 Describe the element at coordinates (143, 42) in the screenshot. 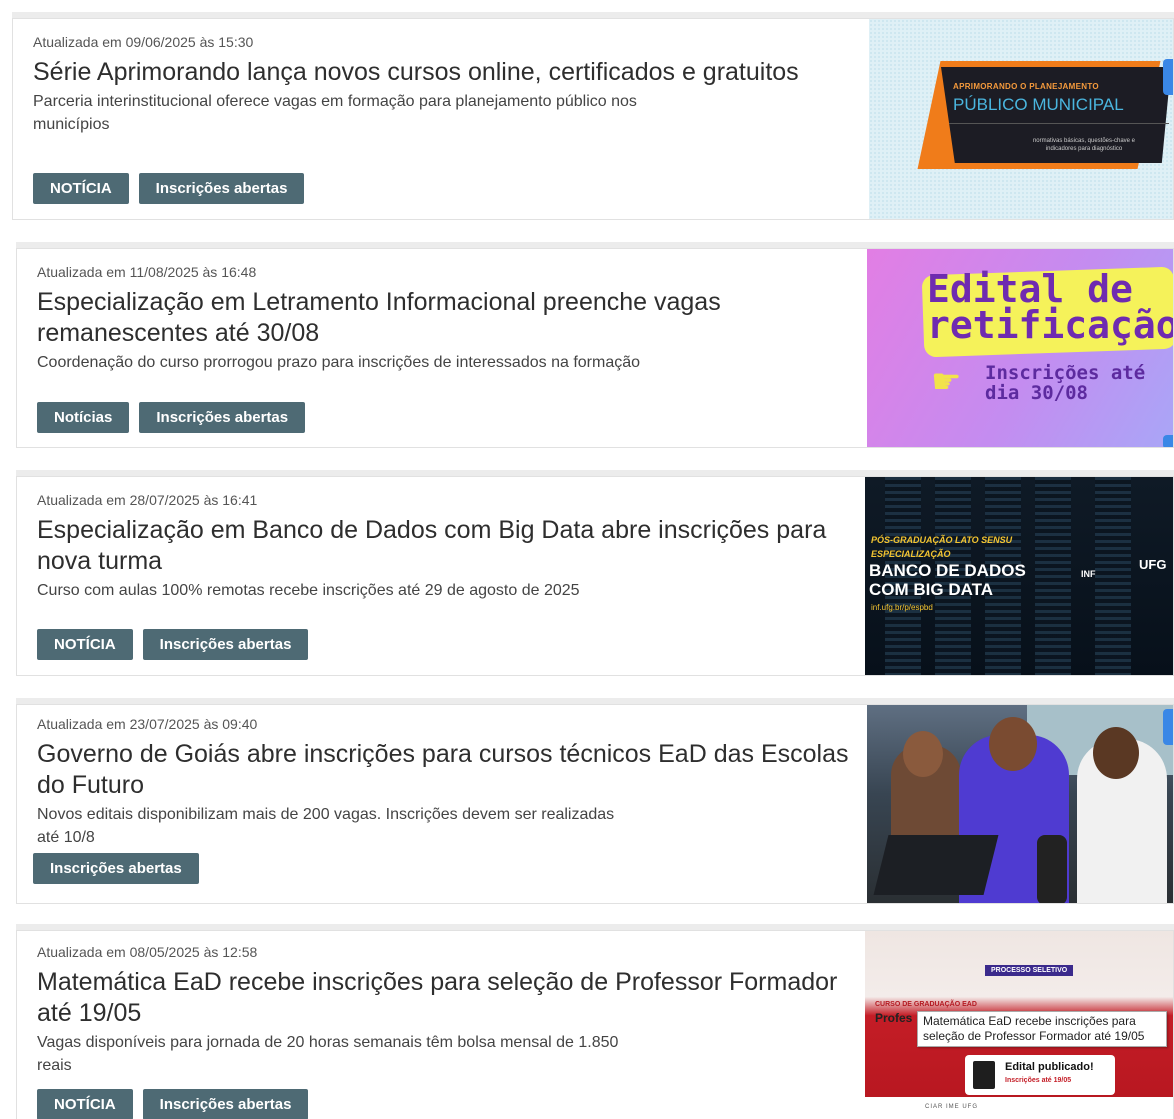

I see `updated-date: Atualizada em 09/06/2025 às 15:30` at that location.